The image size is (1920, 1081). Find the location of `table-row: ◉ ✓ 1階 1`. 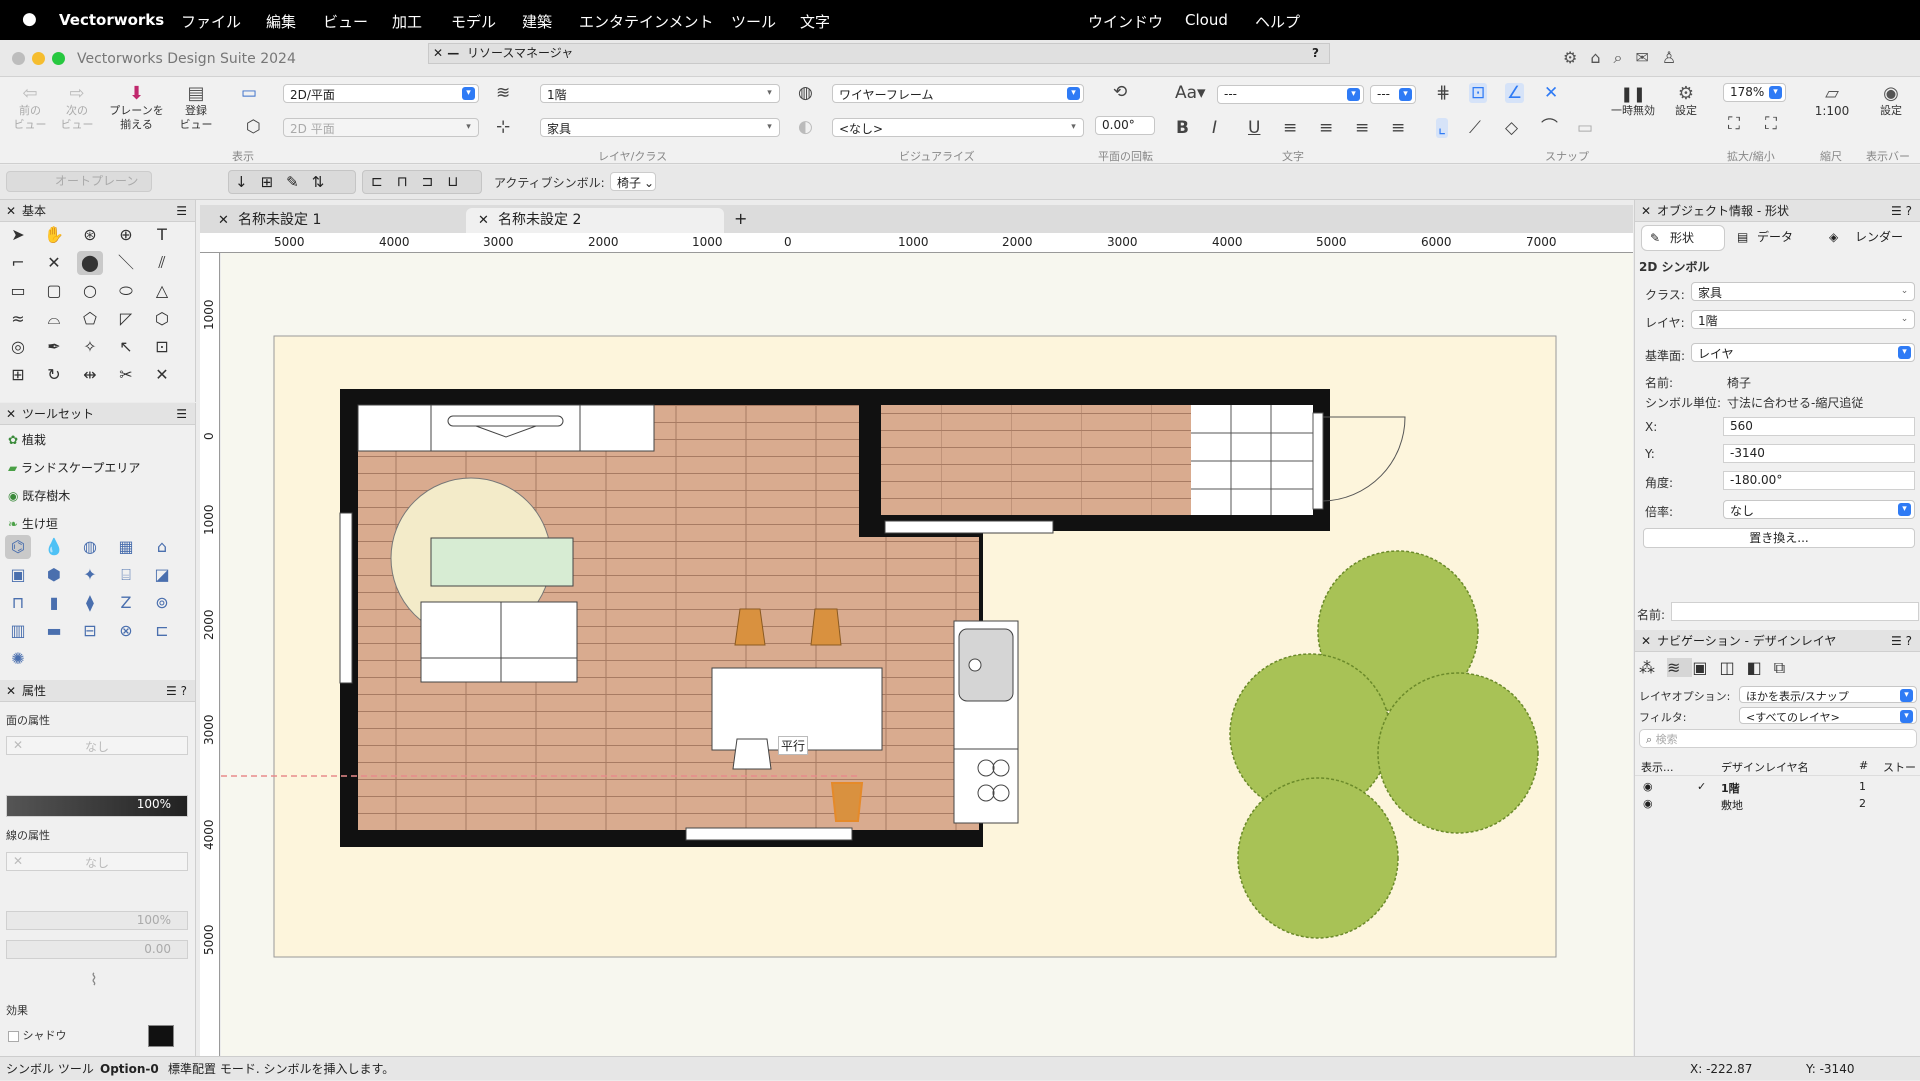

table-row: ◉ ✓ 1階 1 is located at coordinates (1777, 788).